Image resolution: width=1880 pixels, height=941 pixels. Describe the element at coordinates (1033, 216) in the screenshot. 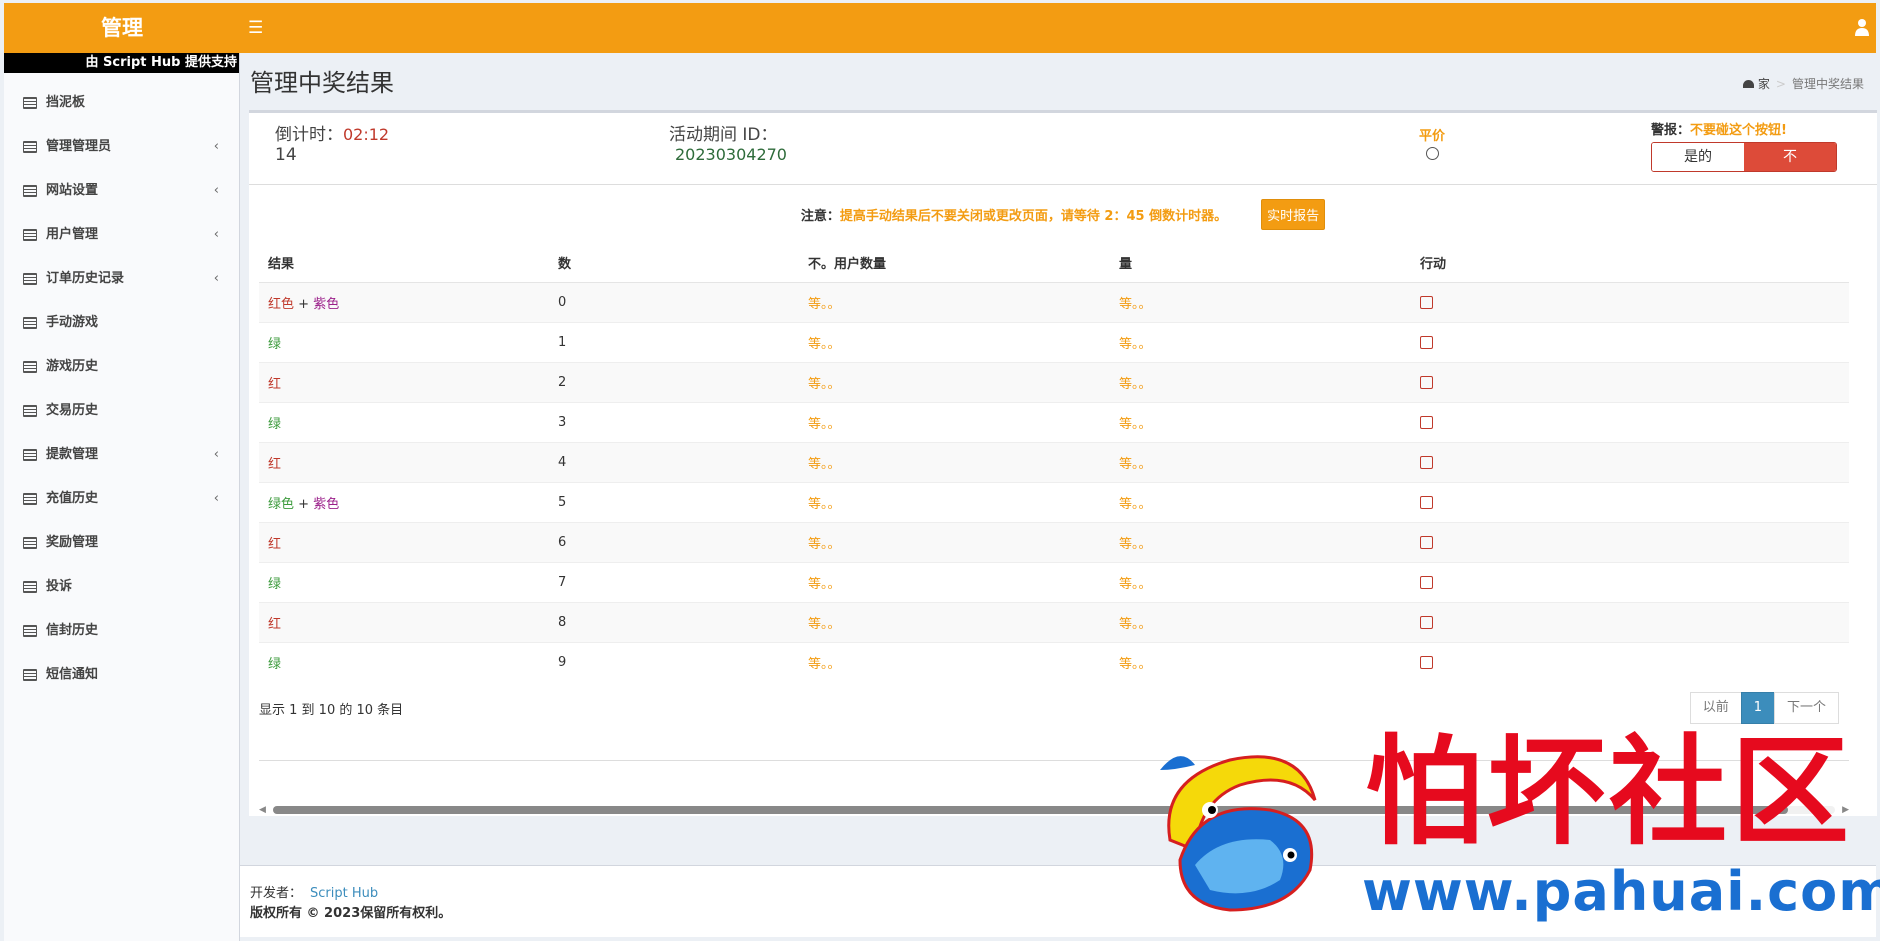

I see `notice-text: 提高手动结果后不要关闭或更改页面，请等待 2：45 倒数计时器。` at that location.